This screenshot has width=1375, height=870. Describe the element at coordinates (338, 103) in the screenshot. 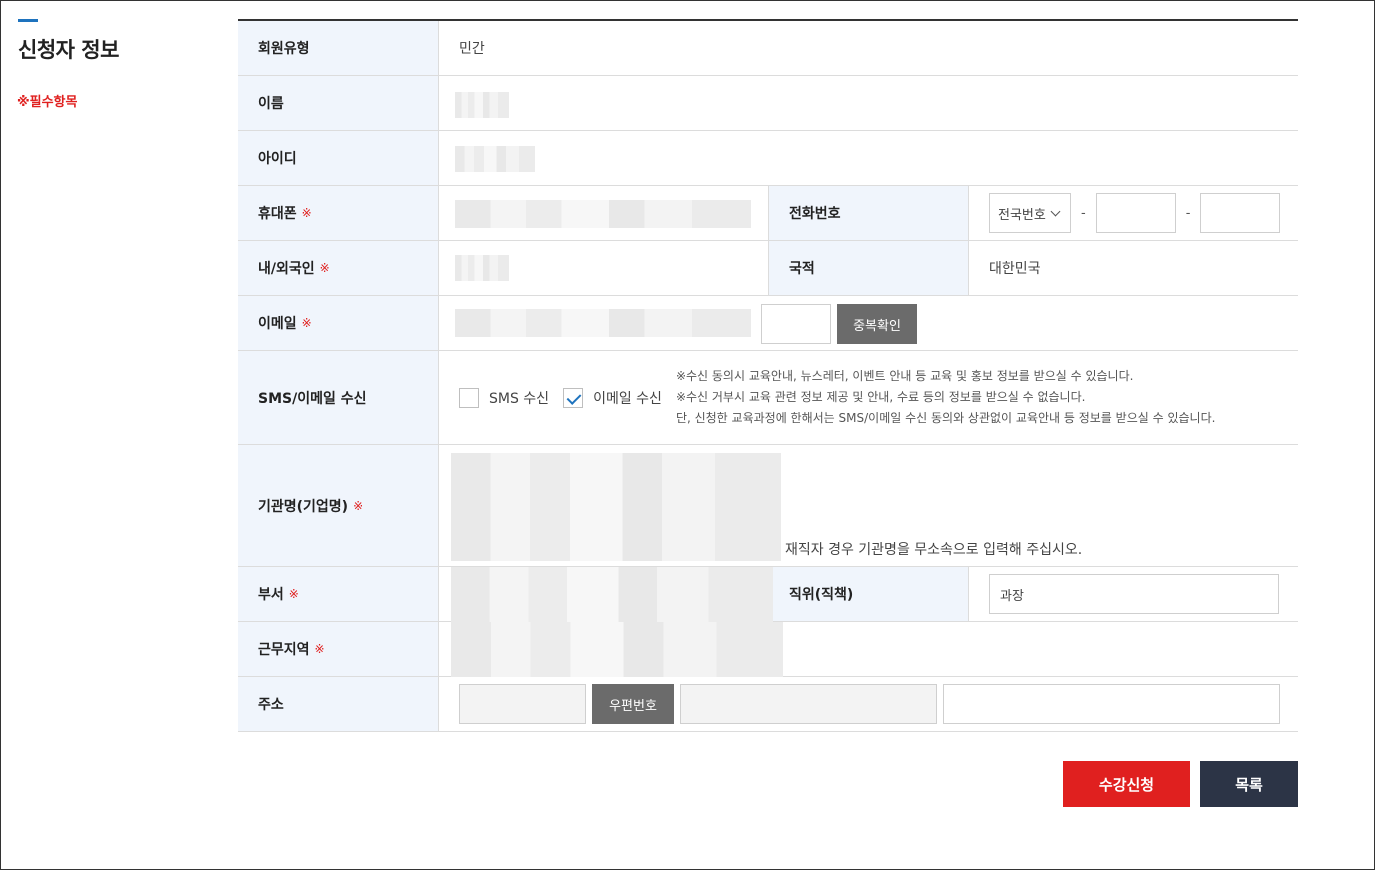

I see `name-label: 이름` at that location.